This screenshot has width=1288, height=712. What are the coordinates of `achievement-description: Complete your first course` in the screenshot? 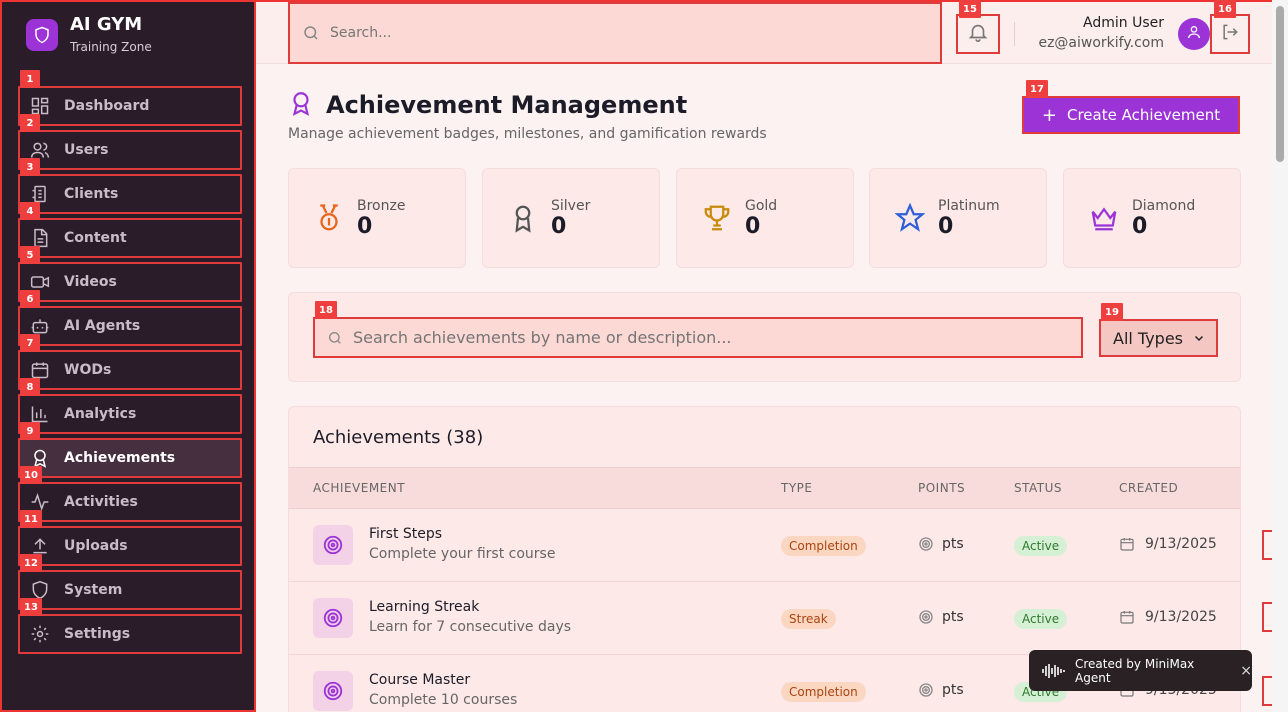 It's located at (462, 554).